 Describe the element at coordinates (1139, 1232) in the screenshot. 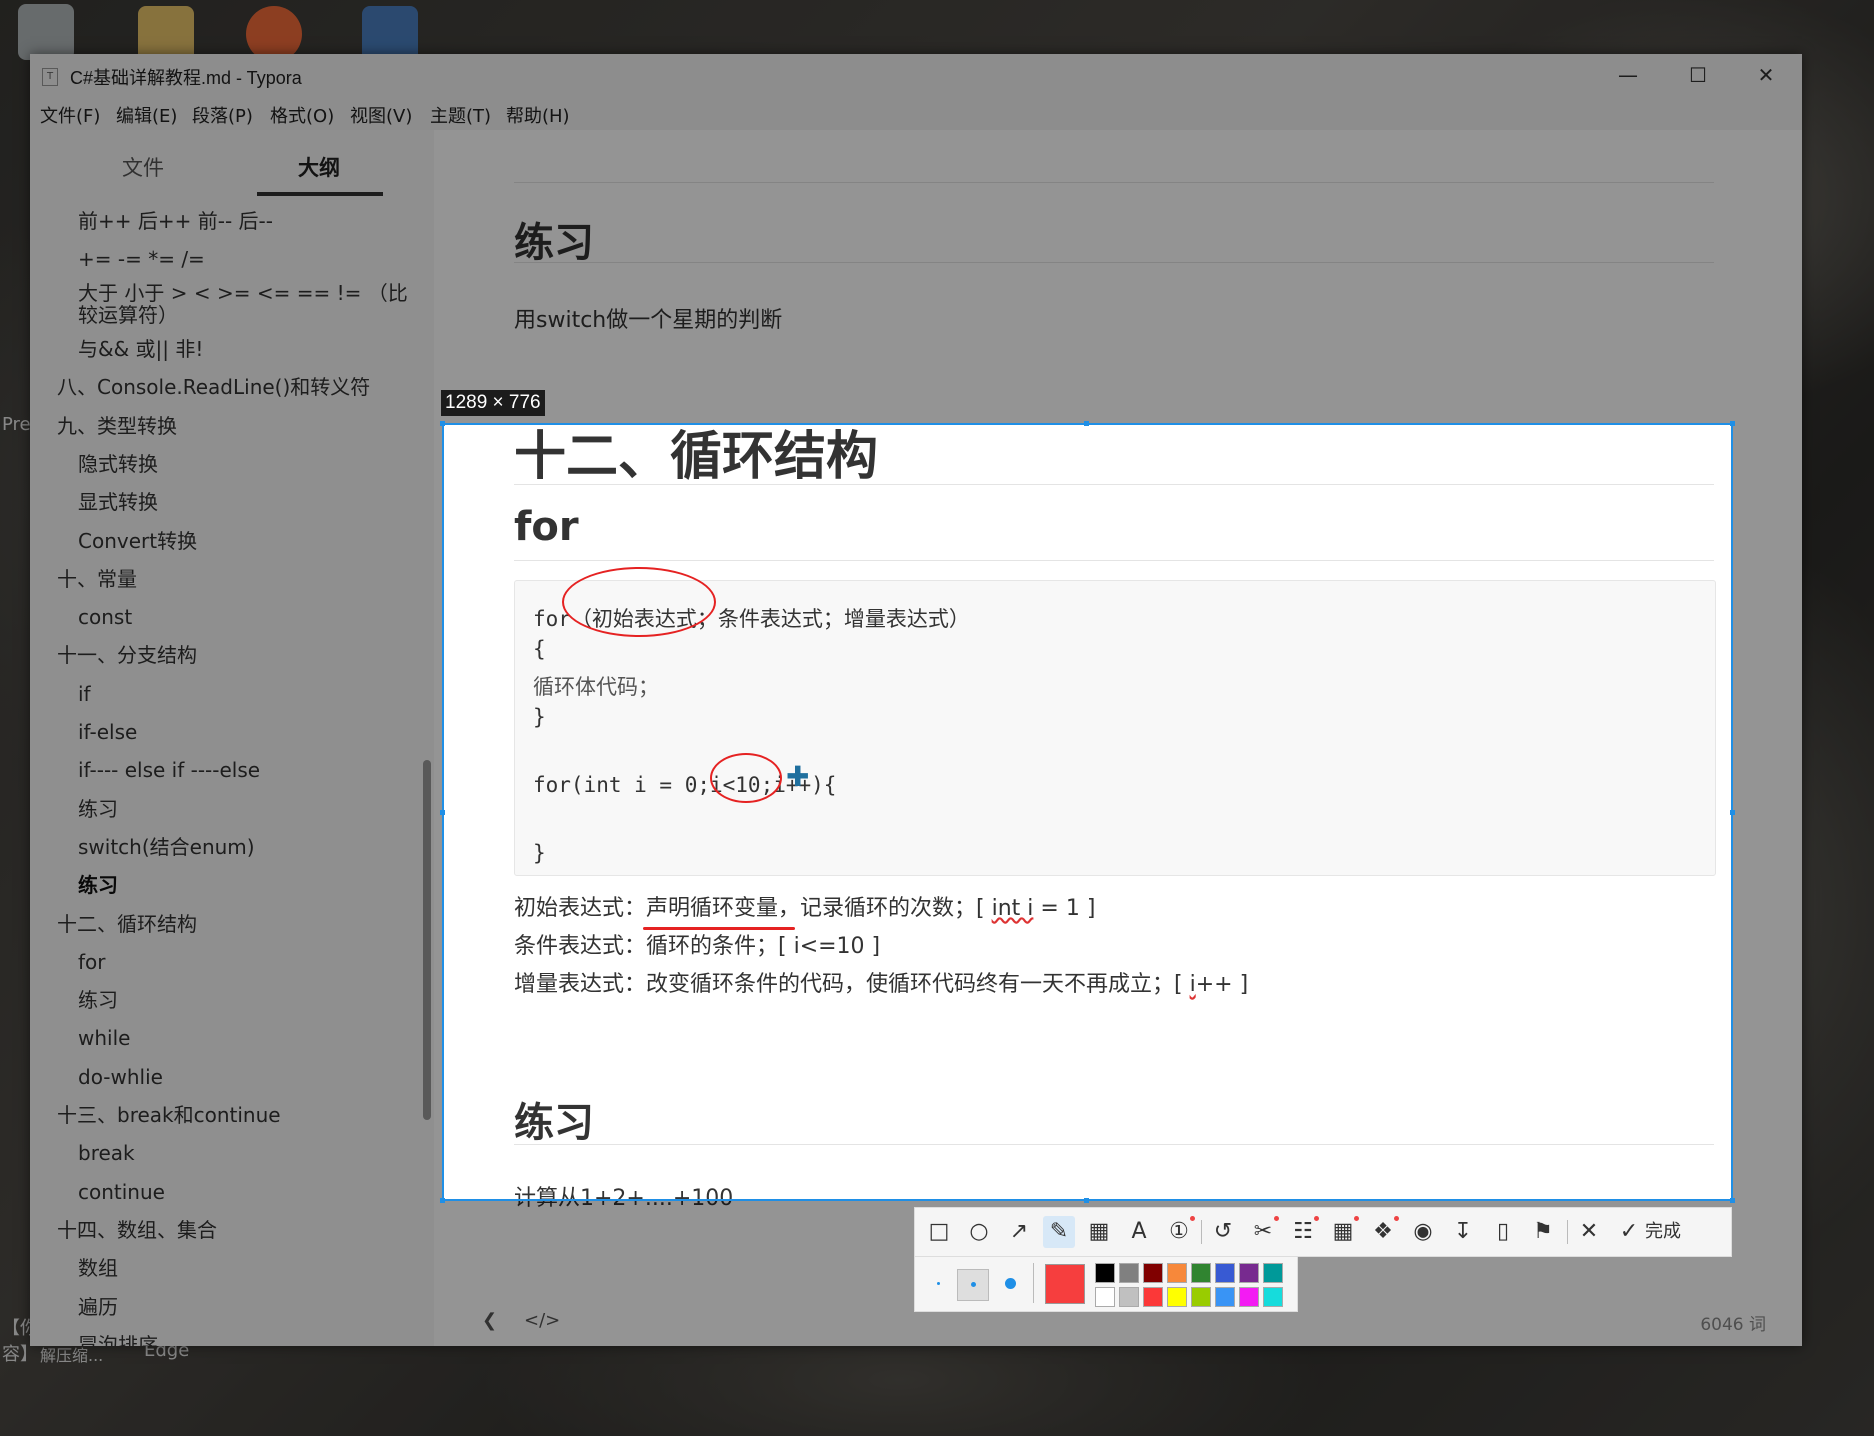

I see `text-icon: A` at that location.